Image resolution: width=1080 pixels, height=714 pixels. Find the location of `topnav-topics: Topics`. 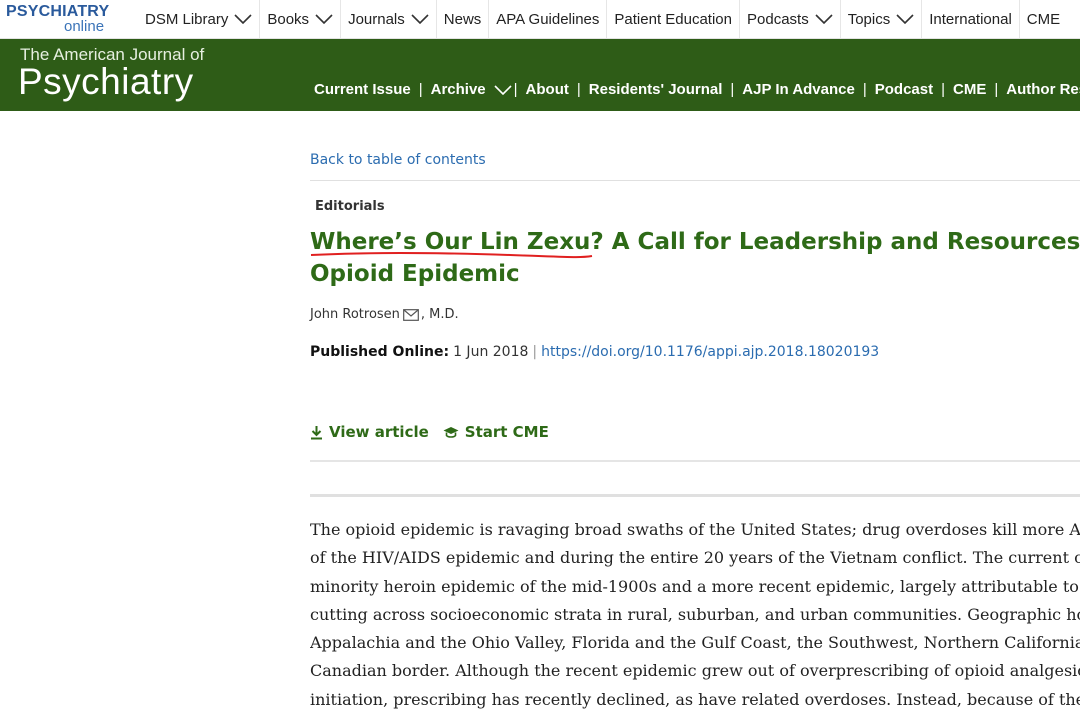

topnav-topics: Topics is located at coordinates (880, 19).